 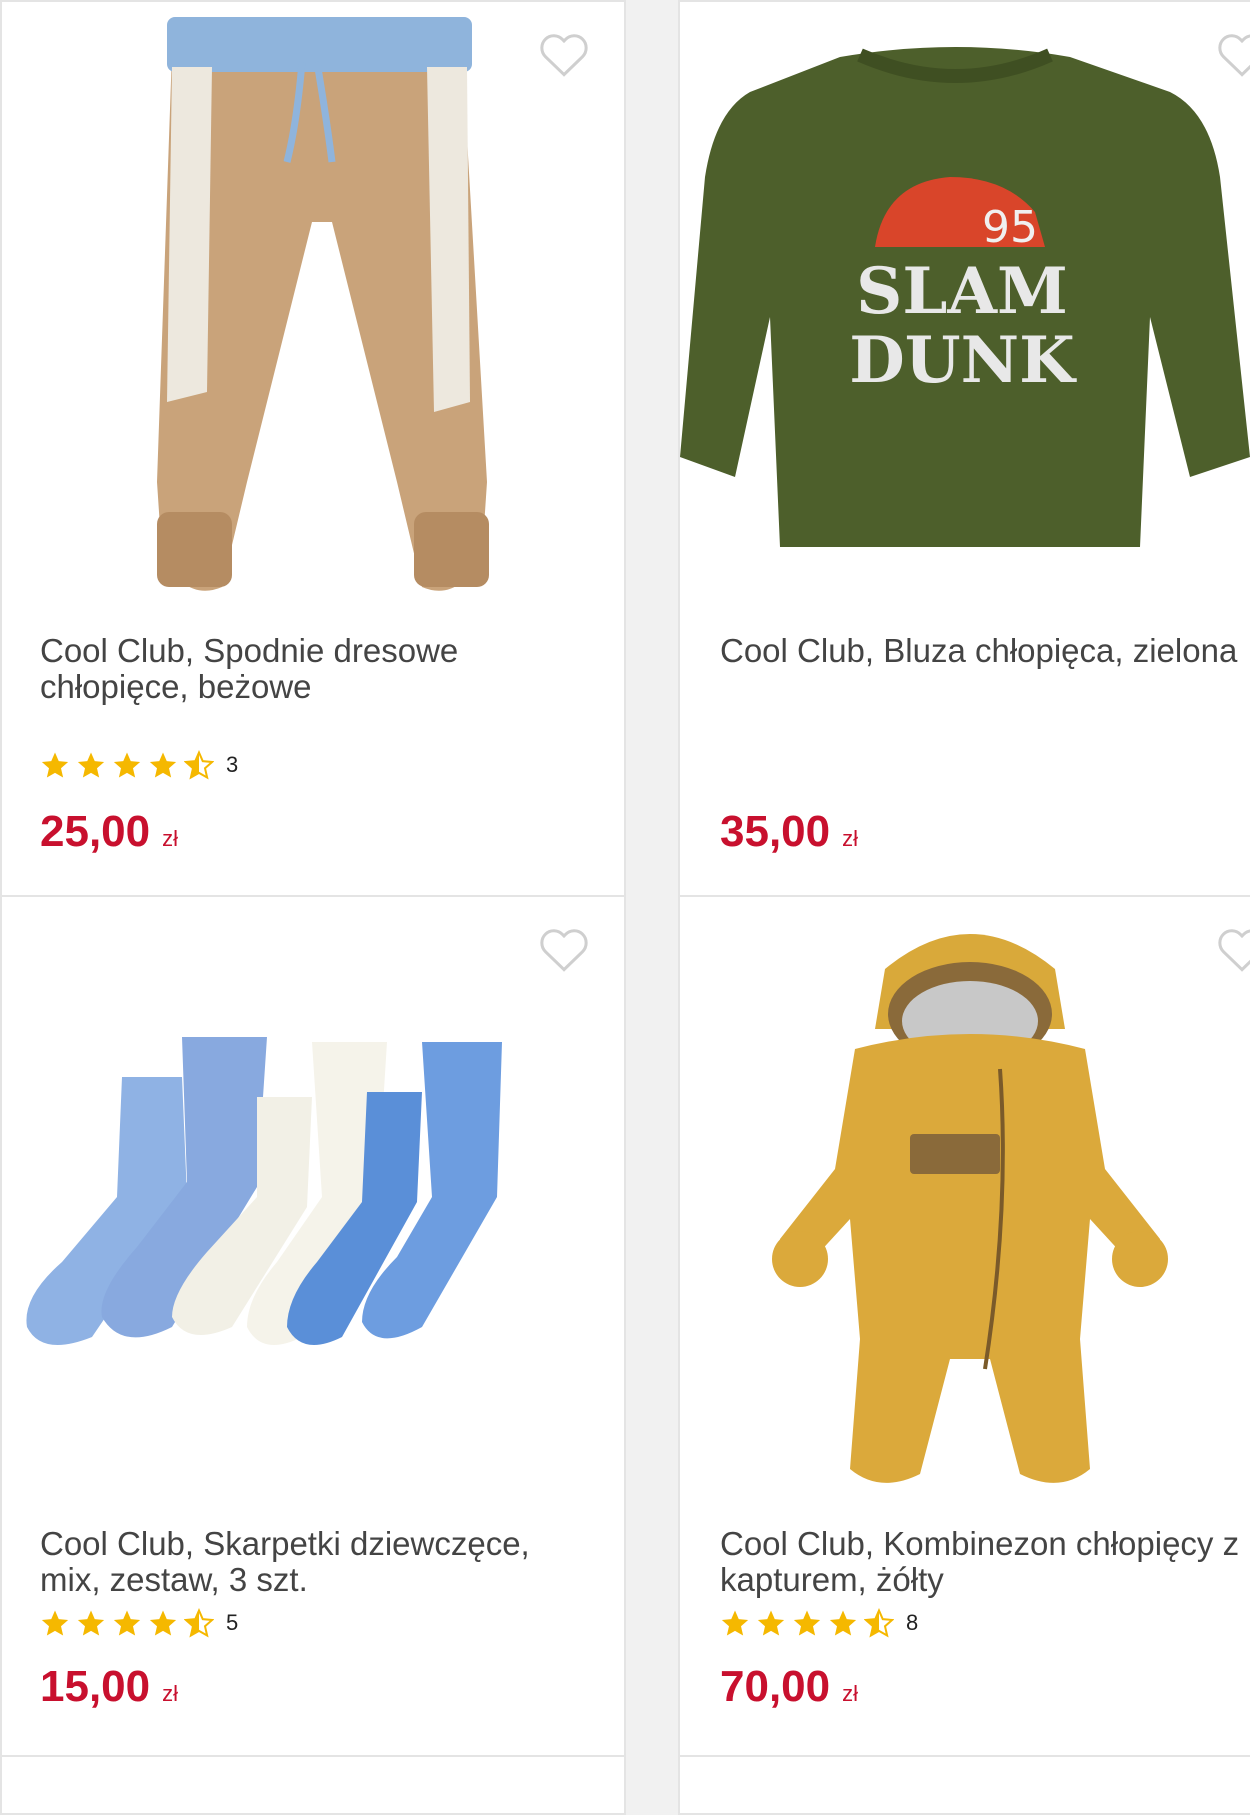 I want to click on product-price: 25,00 zł, so click(x=109, y=832).